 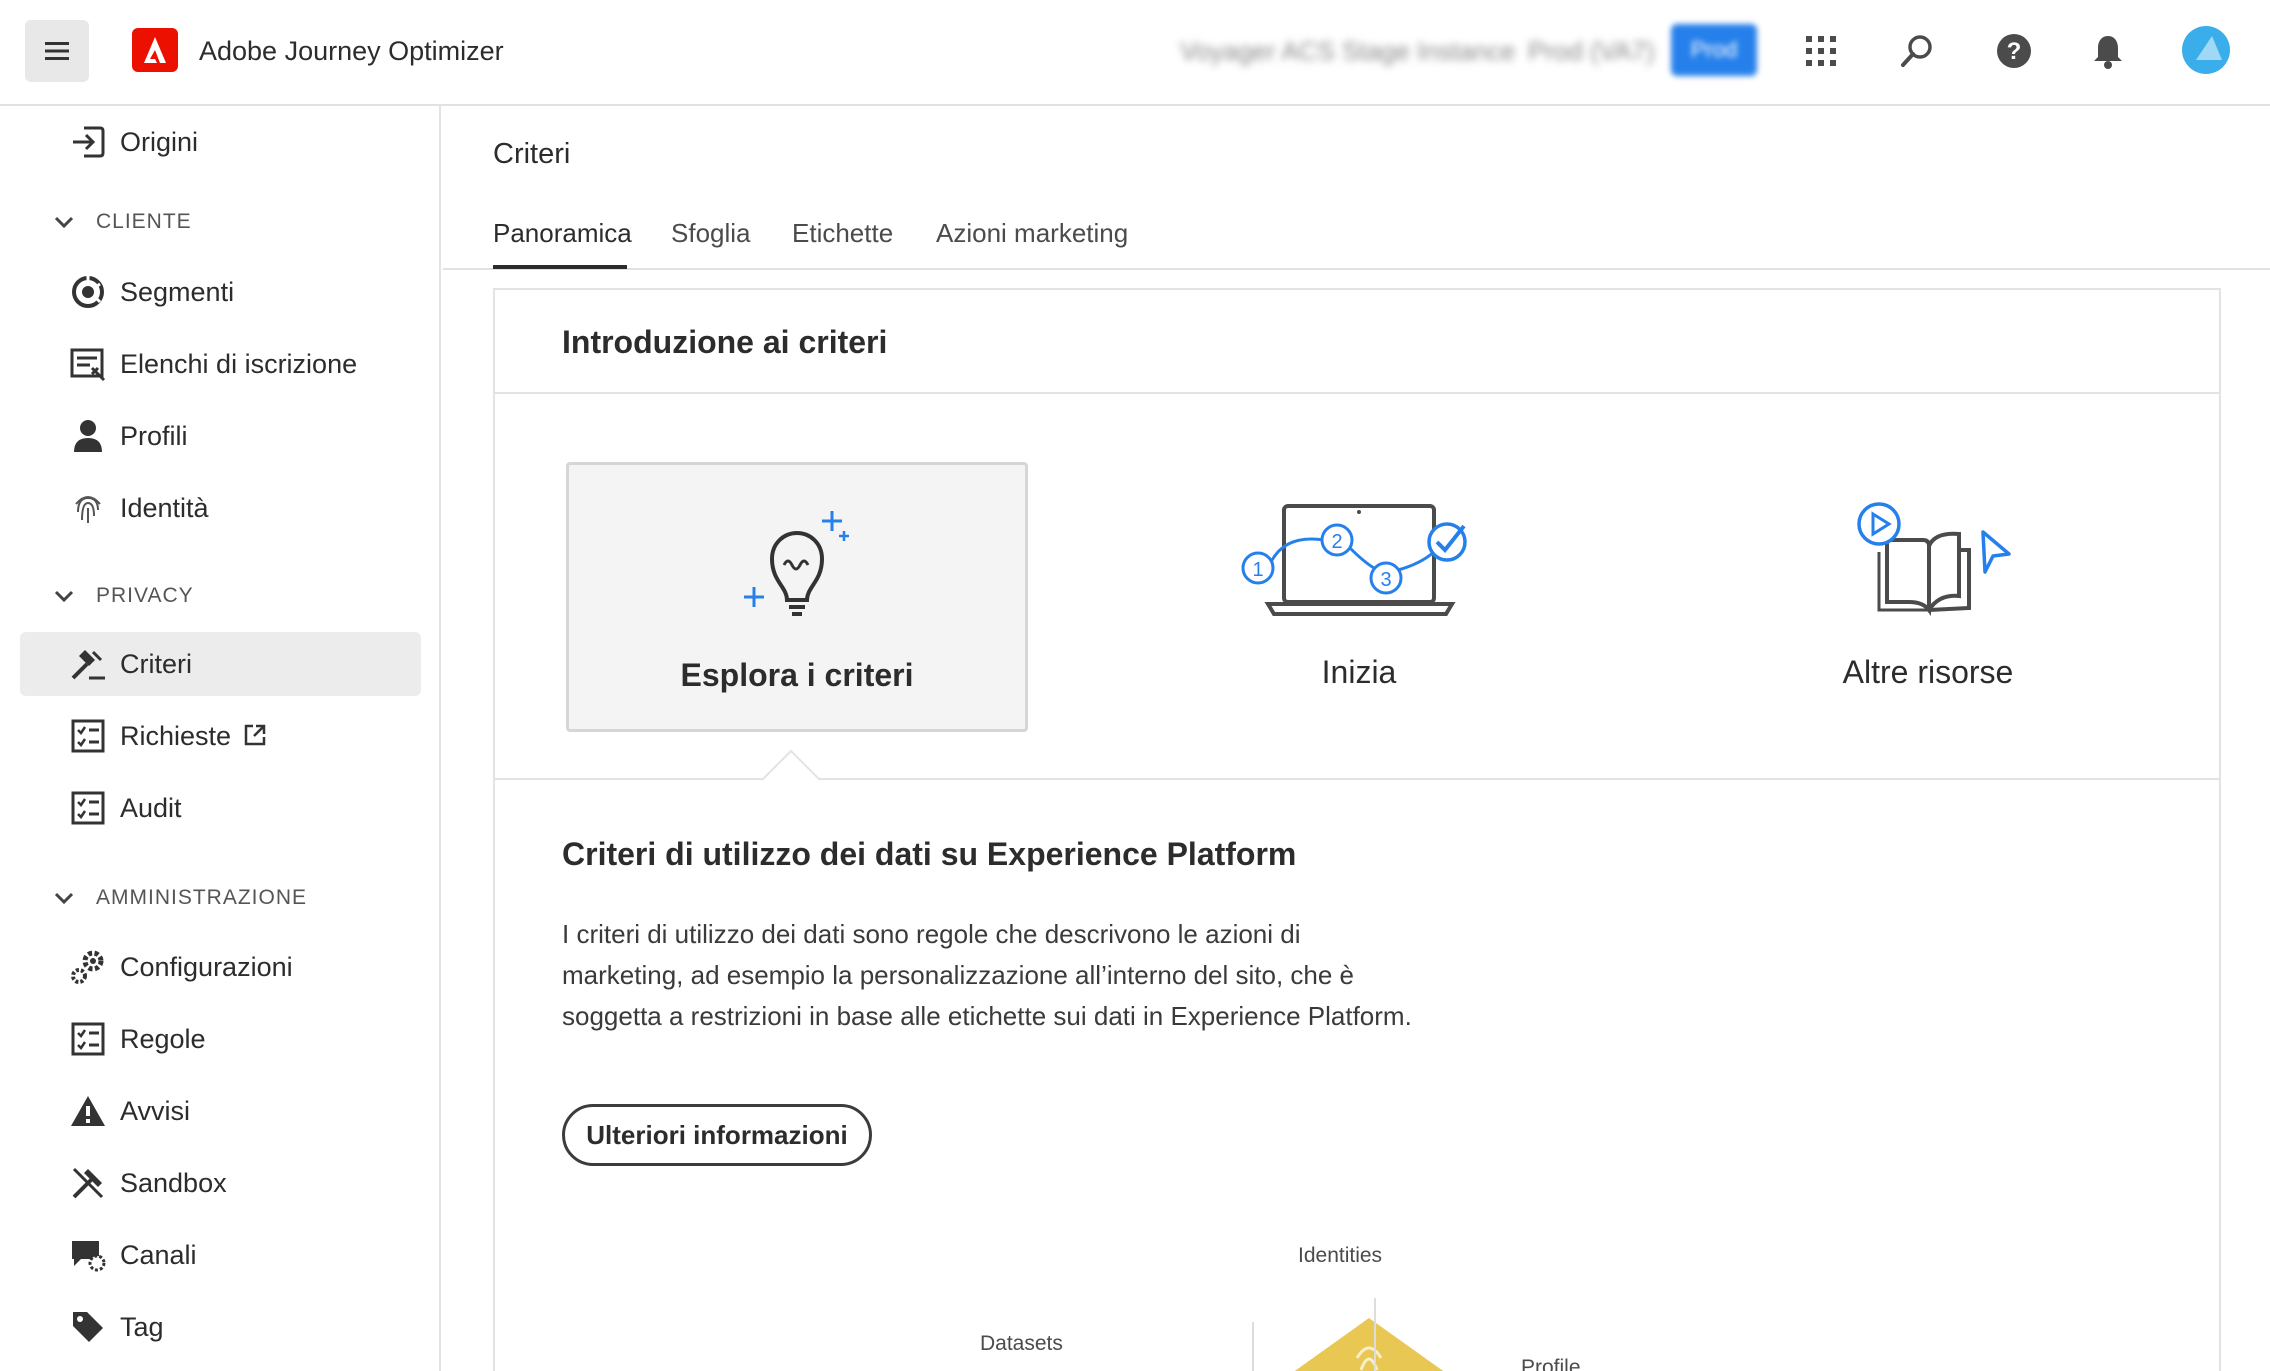 I want to click on tile-altre-risorse: Altre risorse, so click(x=1928, y=597).